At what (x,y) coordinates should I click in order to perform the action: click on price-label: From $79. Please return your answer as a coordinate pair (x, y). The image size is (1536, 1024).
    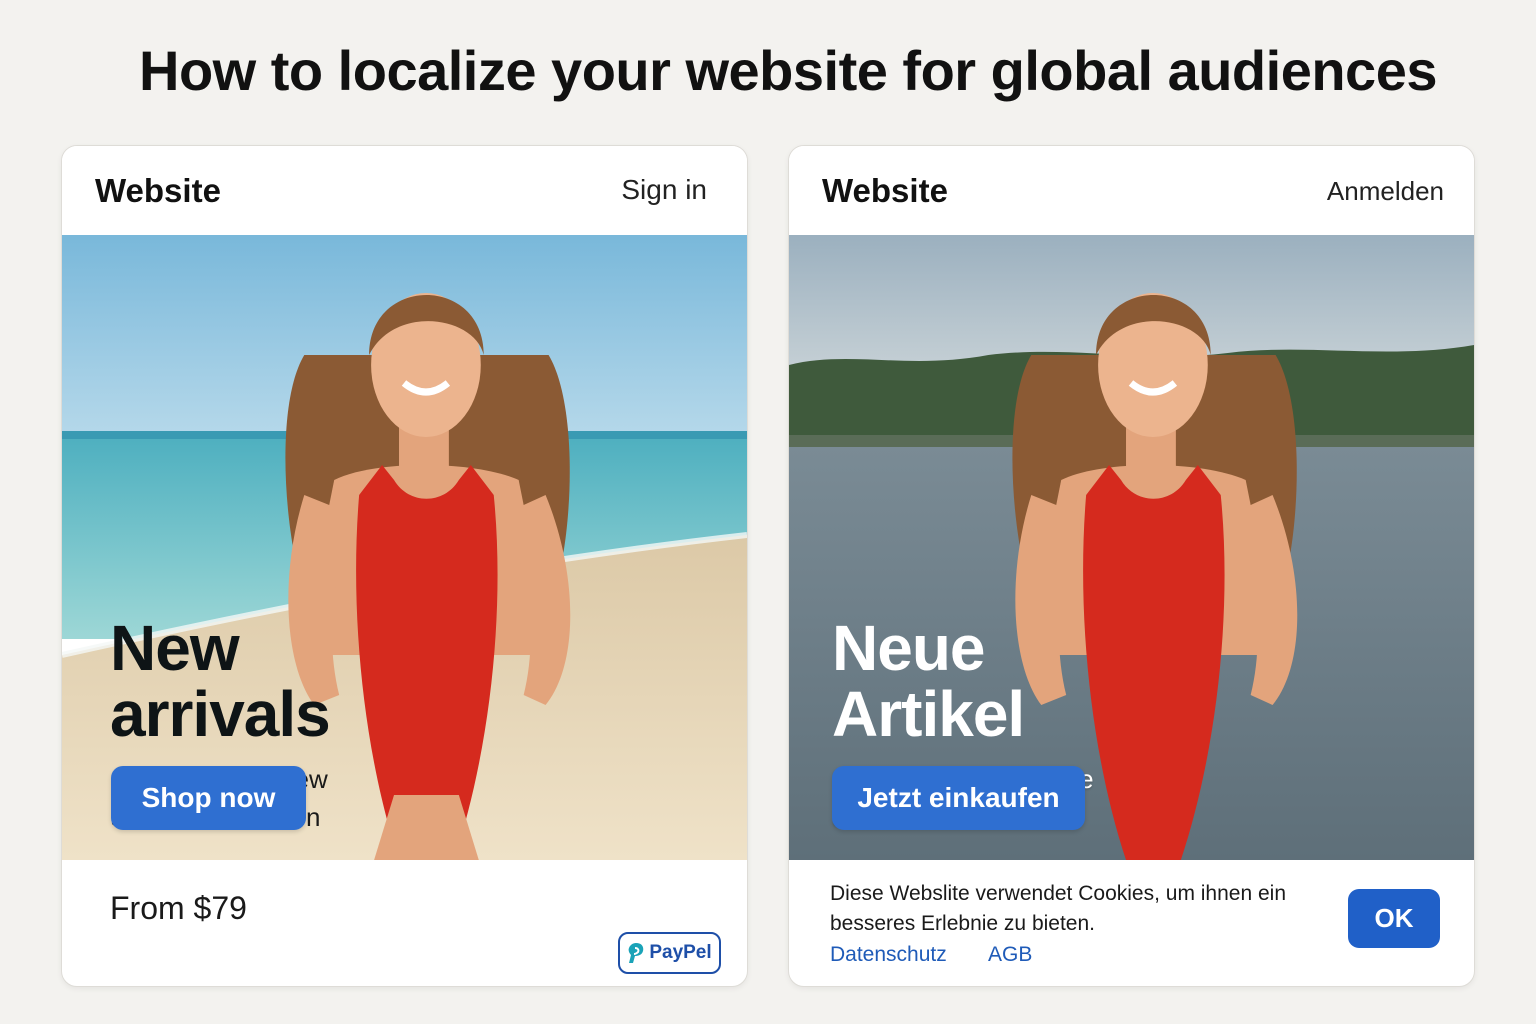
    Looking at the image, I should click on (178, 908).